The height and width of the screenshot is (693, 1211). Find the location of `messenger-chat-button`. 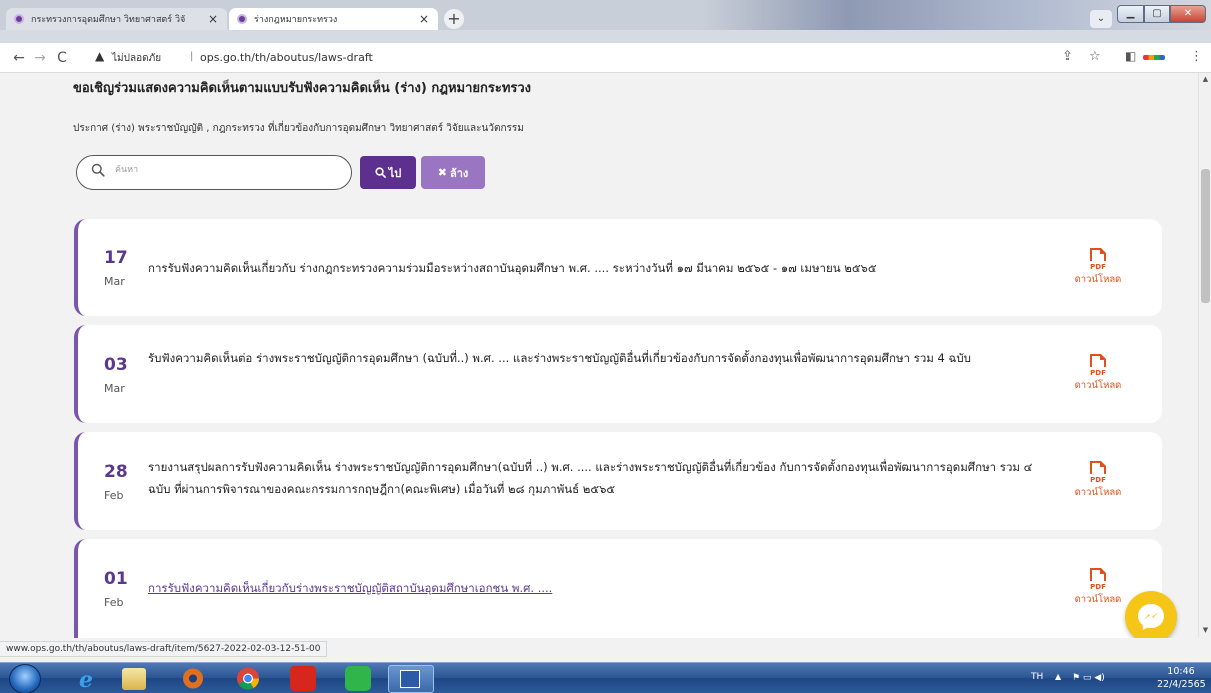

messenger-chat-button is located at coordinates (1151, 614).